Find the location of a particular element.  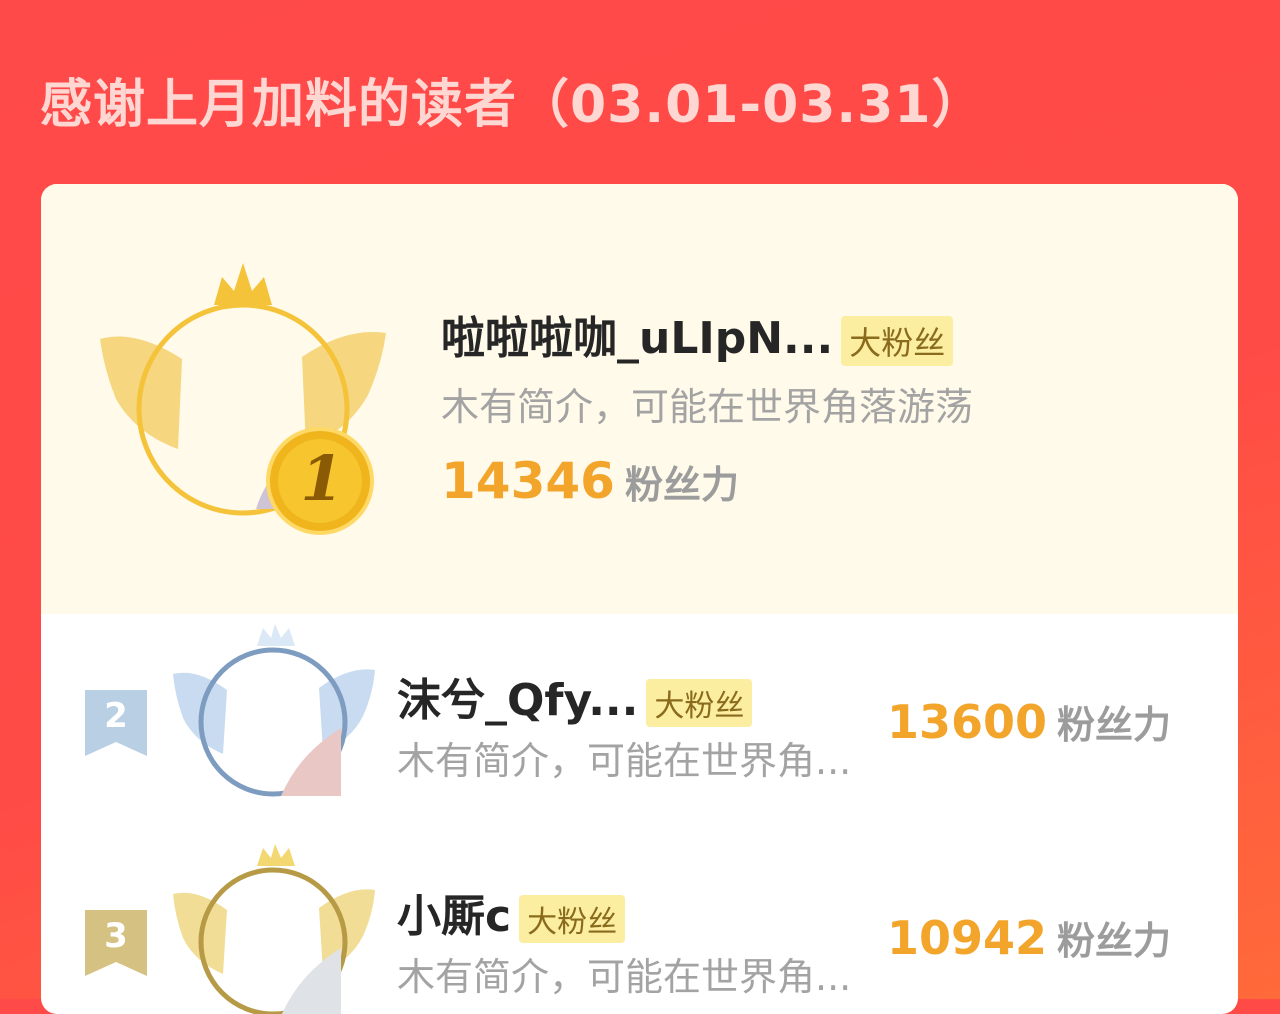

user-name-text: 小厮c is located at coordinates (454, 916).